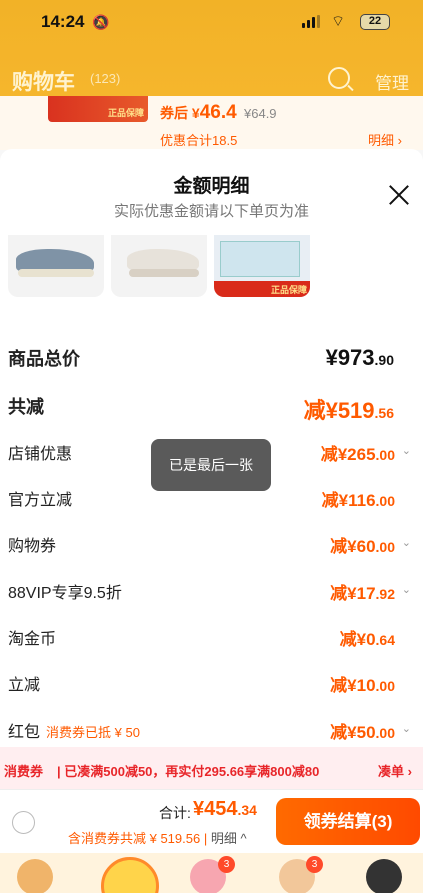 The image size is (423, 893). I want to click on row-value: ¥973.90, so click(360, 358).